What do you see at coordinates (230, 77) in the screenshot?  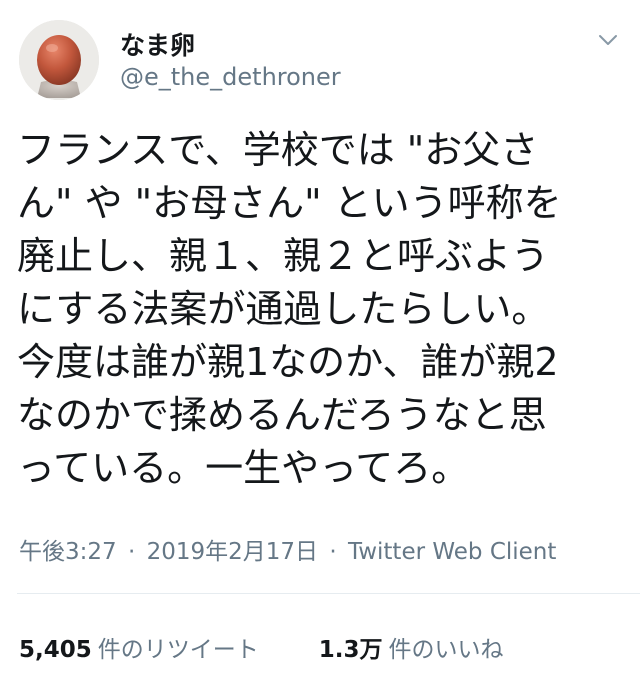 I see `user-handle: @e_the_dethroner` at bounding box center [230, 77].